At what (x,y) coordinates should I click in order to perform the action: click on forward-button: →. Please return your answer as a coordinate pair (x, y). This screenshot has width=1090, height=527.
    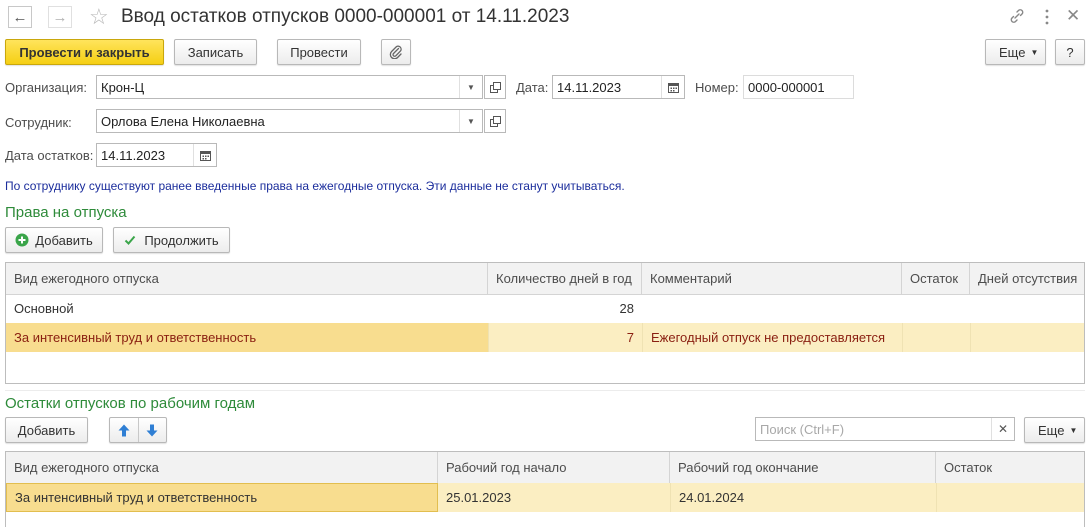
    Looking at the image, I should click on (60, 17).